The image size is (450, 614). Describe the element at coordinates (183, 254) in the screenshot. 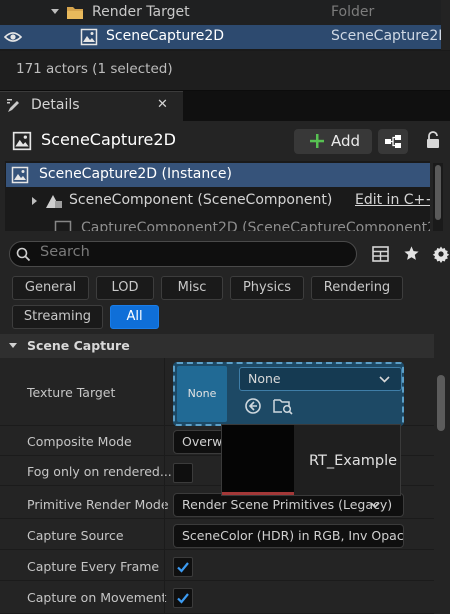

I see `search-input: Search` at that location.